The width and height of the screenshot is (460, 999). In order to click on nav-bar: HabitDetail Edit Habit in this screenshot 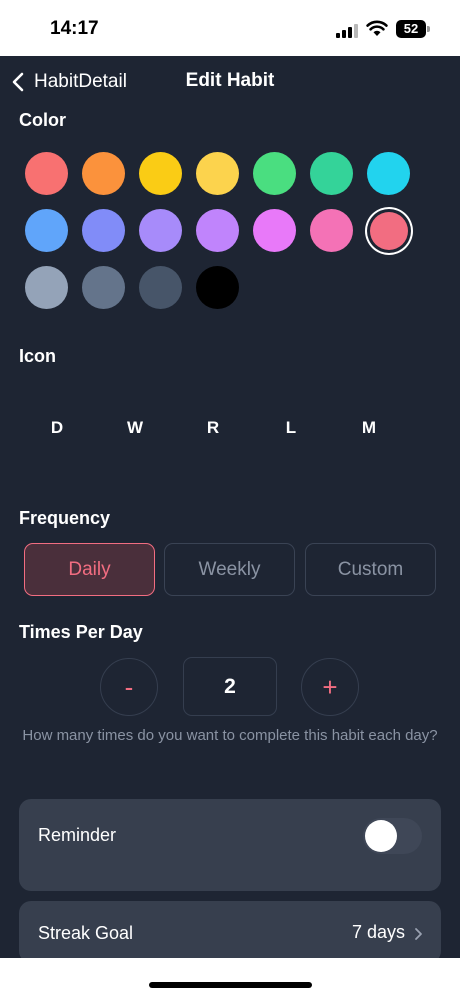, I will do `click(230, 82)`.